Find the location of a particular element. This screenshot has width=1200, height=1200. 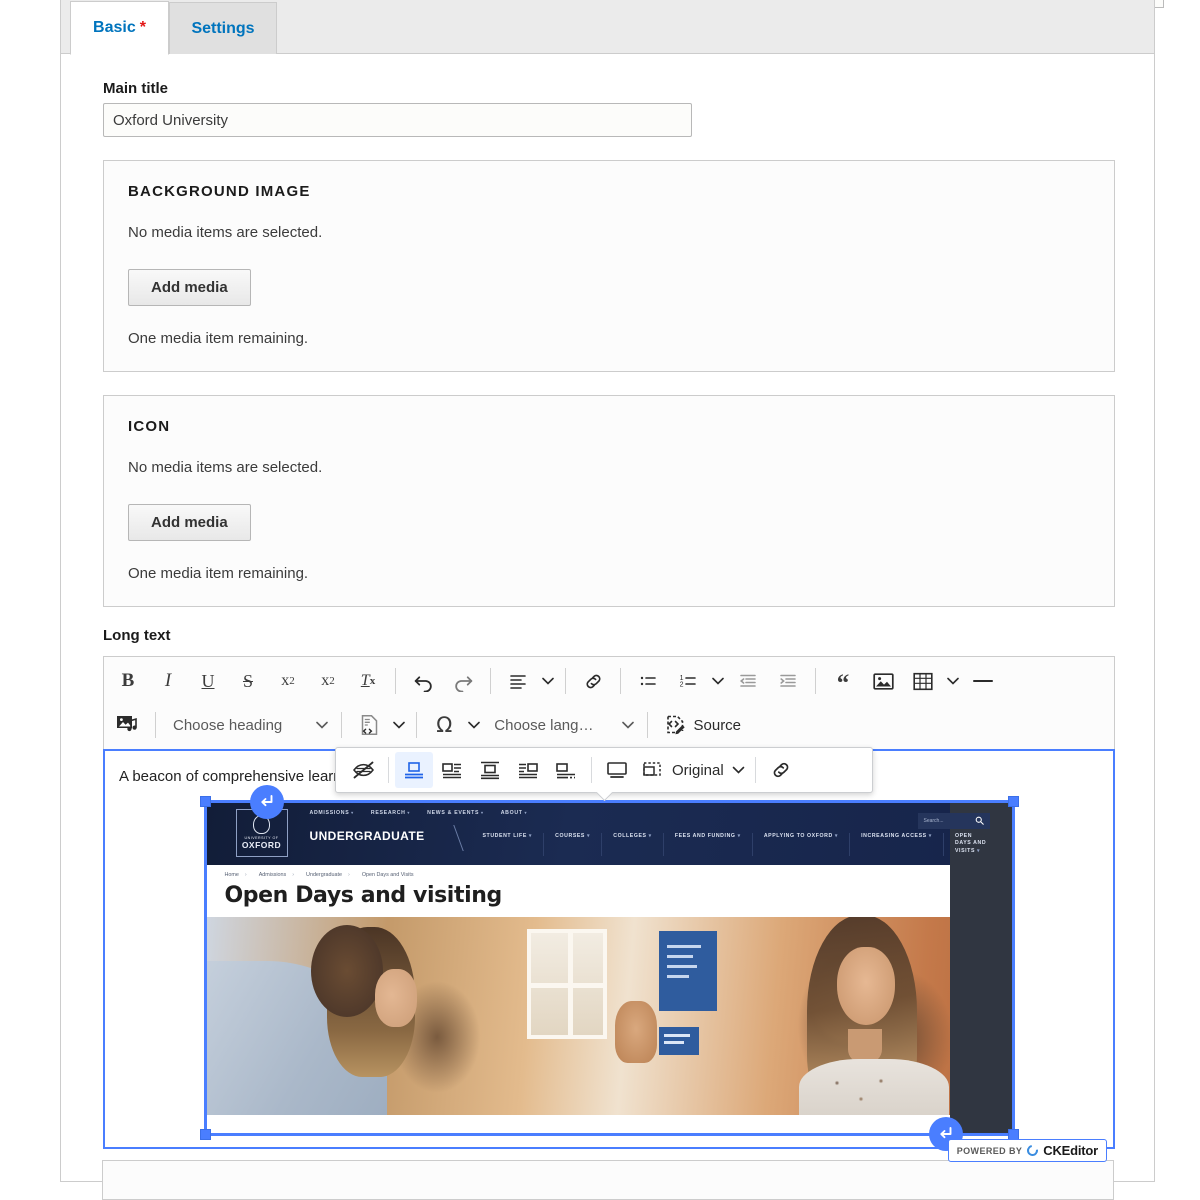

superscript-icon: x2 is located at coordinates (288, 681).